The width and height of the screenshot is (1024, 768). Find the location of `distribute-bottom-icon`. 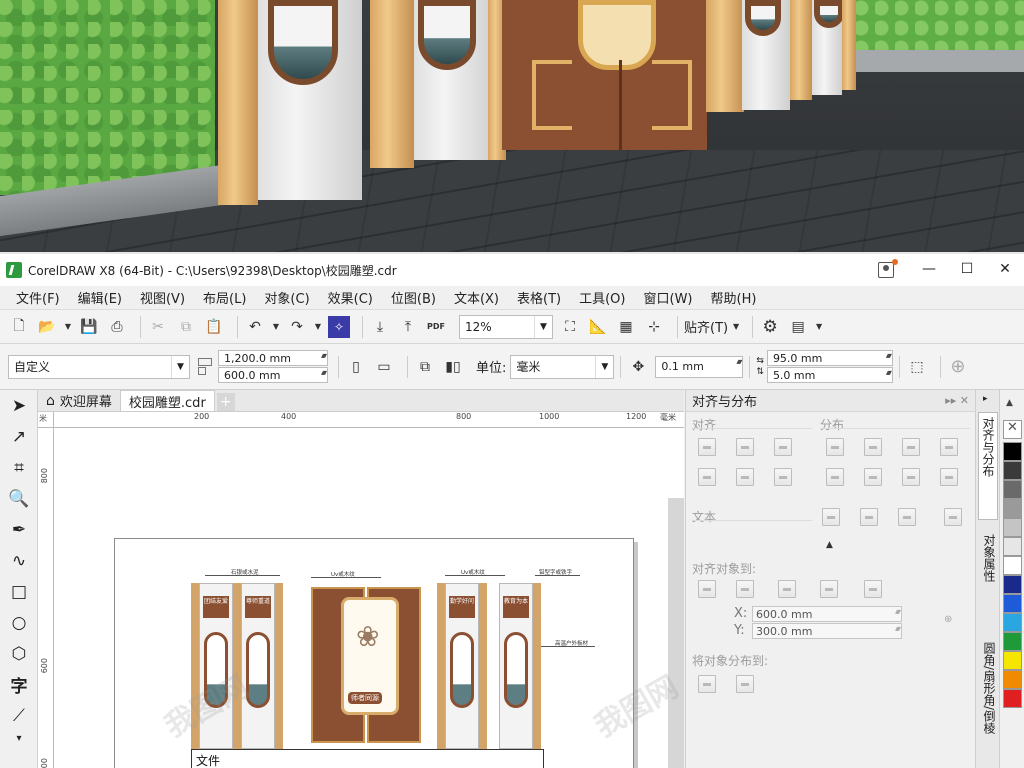

distribute-bottom-icon is located at coordinates (949, 477).